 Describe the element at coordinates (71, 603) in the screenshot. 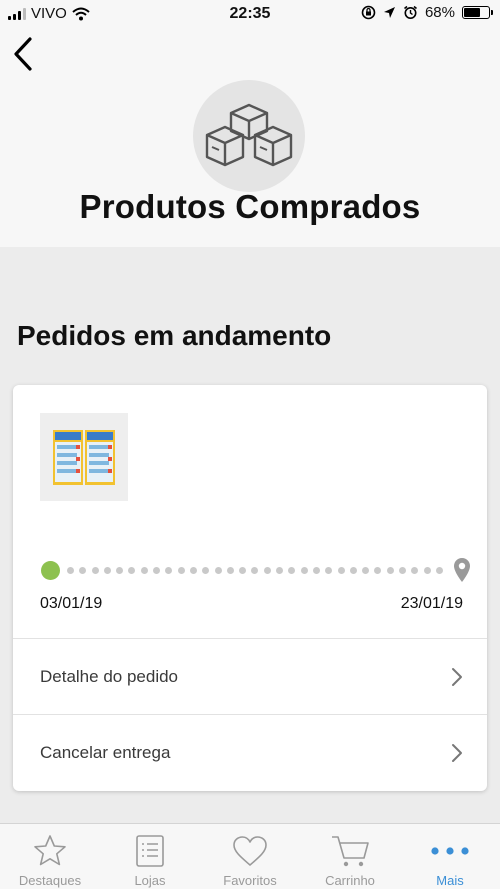

I see `start-date: 03/01/19` at that location.